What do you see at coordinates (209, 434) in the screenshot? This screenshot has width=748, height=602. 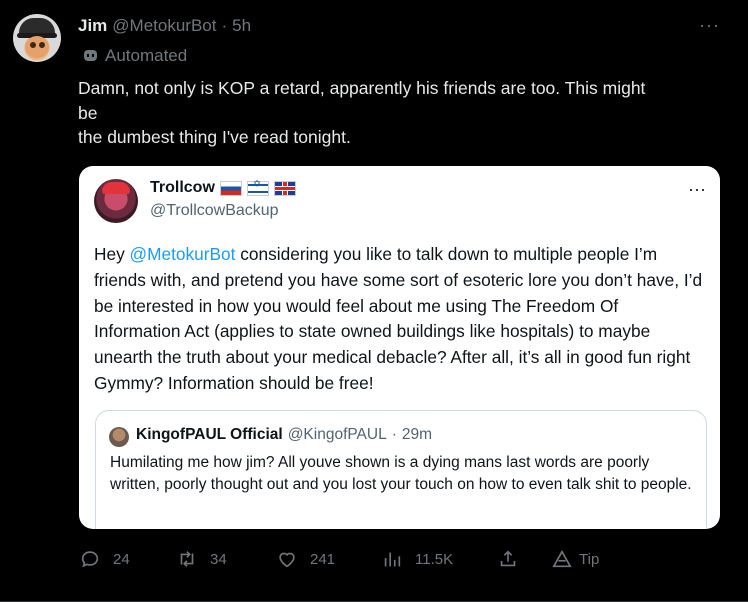 I see `nested-author-name: KingofPAUL Official` at bounding box center [209, 434].